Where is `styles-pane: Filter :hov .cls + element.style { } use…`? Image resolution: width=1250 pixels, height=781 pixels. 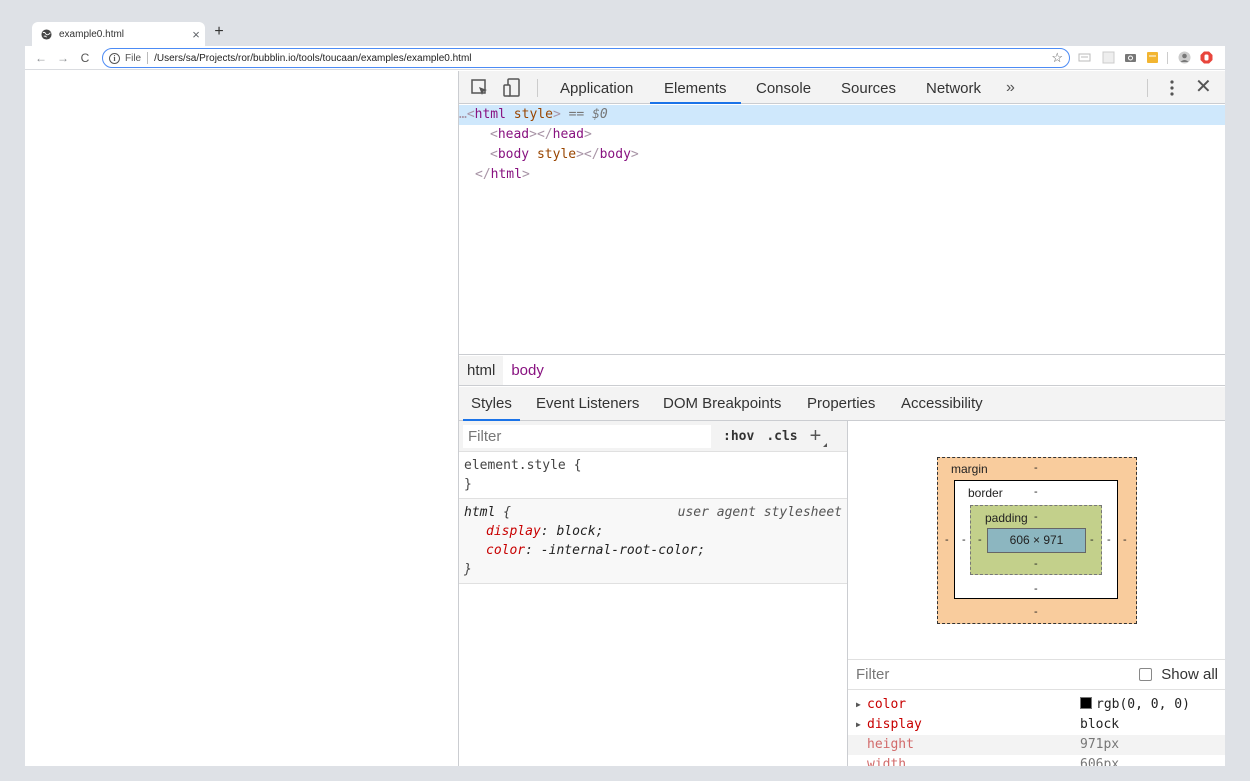 styles-pane: Filter :hov .cls + element.style { } use… is located at coordinates (653, 593).